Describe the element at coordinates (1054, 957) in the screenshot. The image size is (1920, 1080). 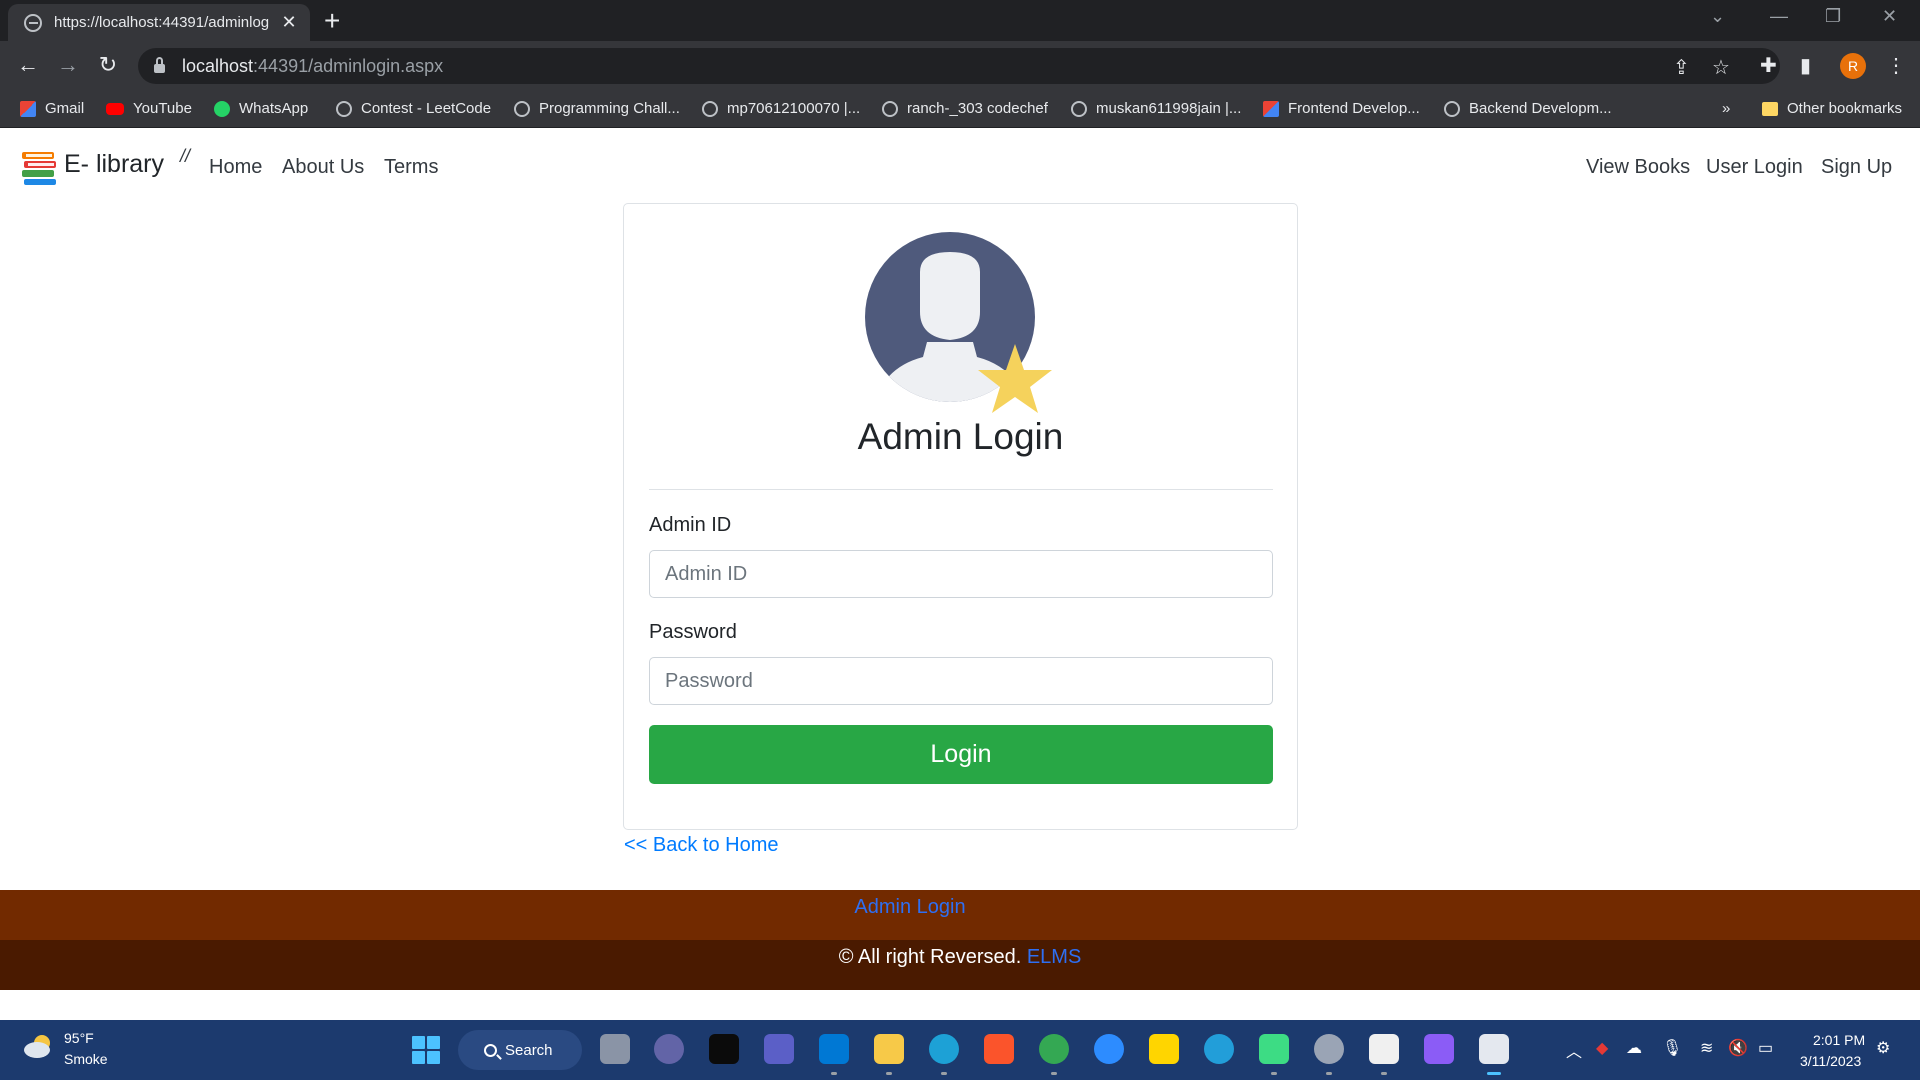
I see `footer-elms-link: ELMS` at that location.